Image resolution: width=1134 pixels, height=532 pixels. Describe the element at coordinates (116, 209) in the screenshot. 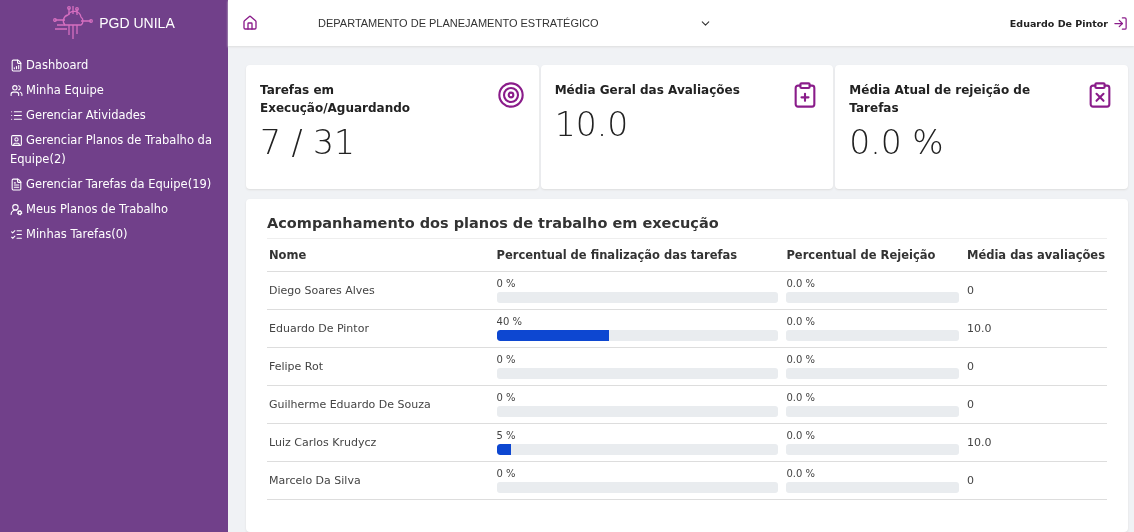

I see `sidebar-item: Meus Planos de Trabalho` at that location.